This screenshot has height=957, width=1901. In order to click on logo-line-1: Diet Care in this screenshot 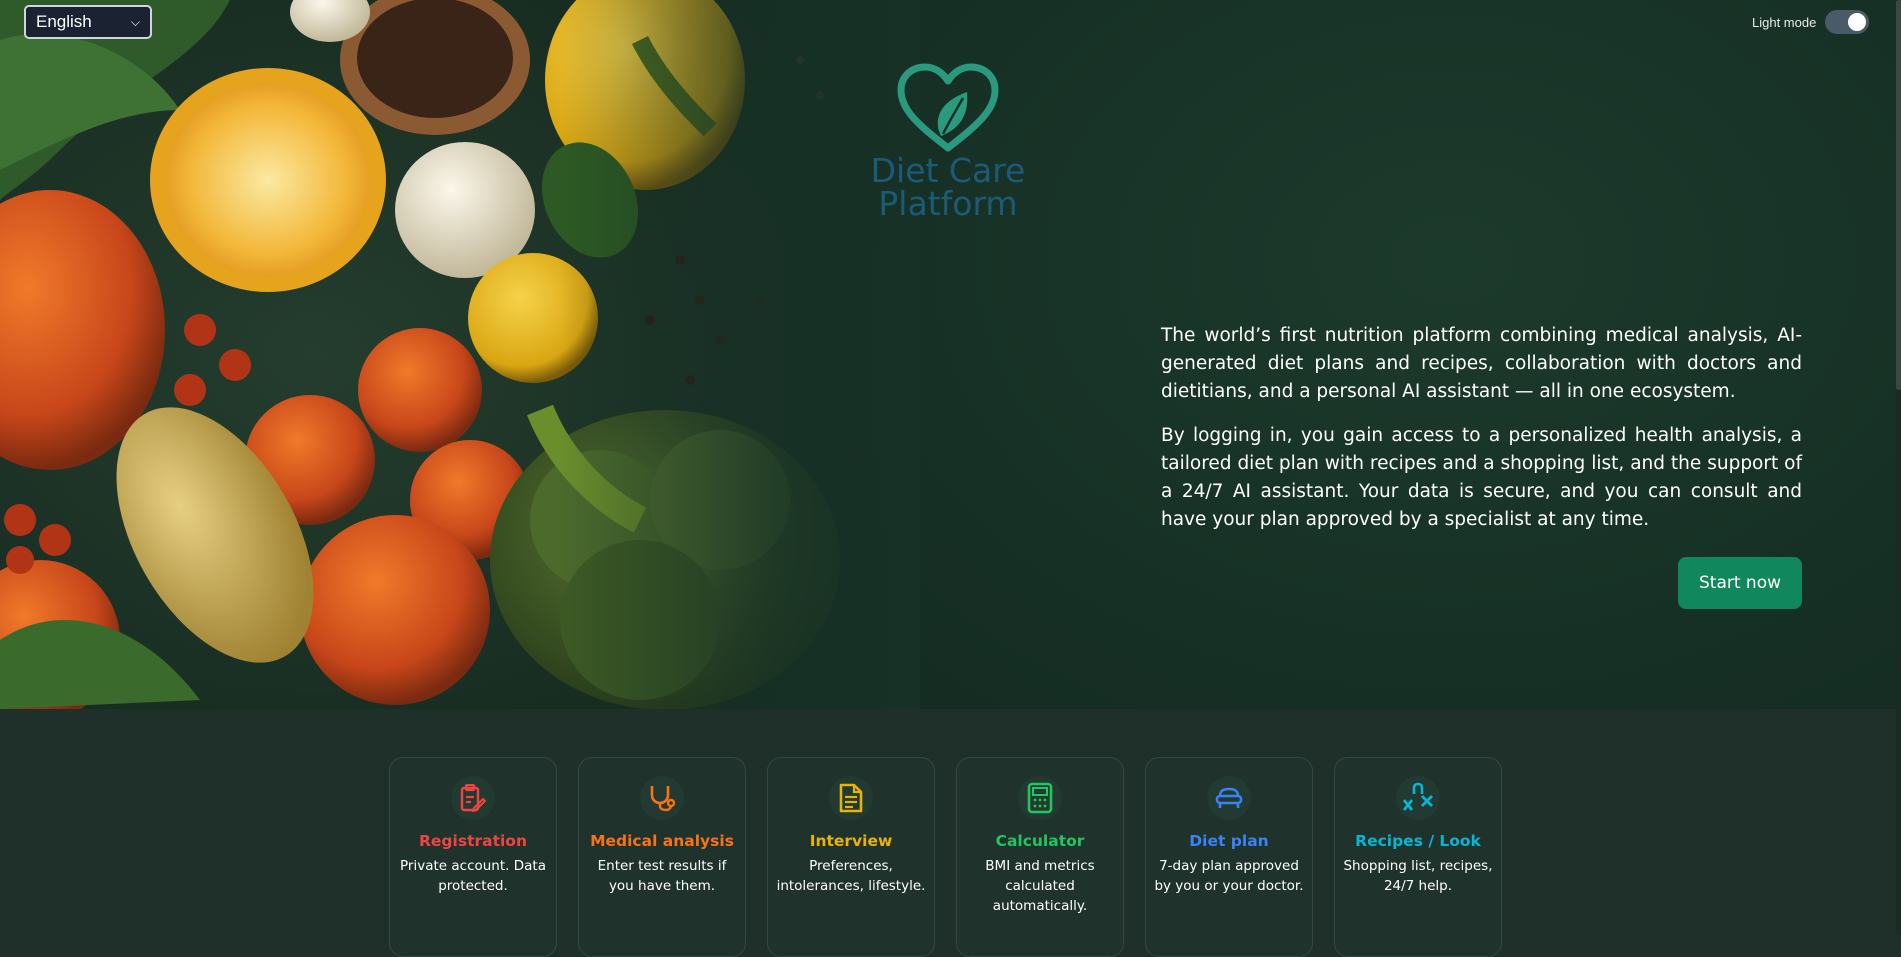, I will do `click(948, 170)`.